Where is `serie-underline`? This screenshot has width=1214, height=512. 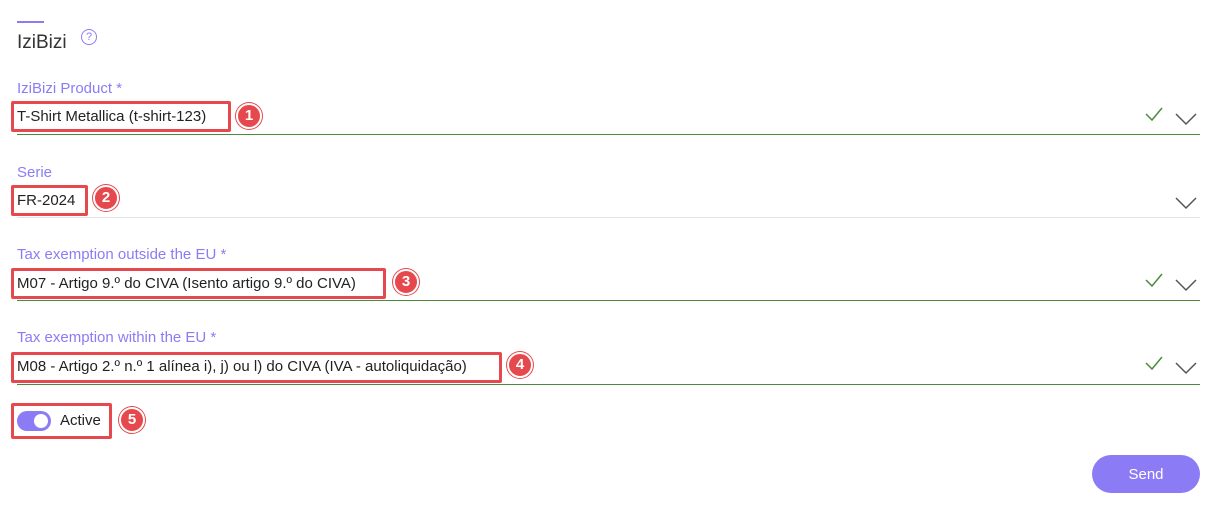
serie-underline is located at coordinates (608, 217).